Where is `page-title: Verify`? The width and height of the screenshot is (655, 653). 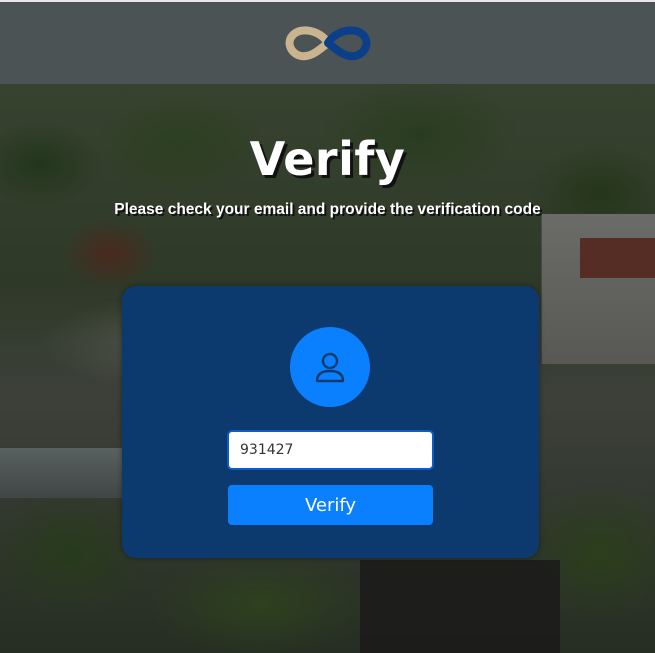
page-title: Verify is located at coordinates (327, 159).